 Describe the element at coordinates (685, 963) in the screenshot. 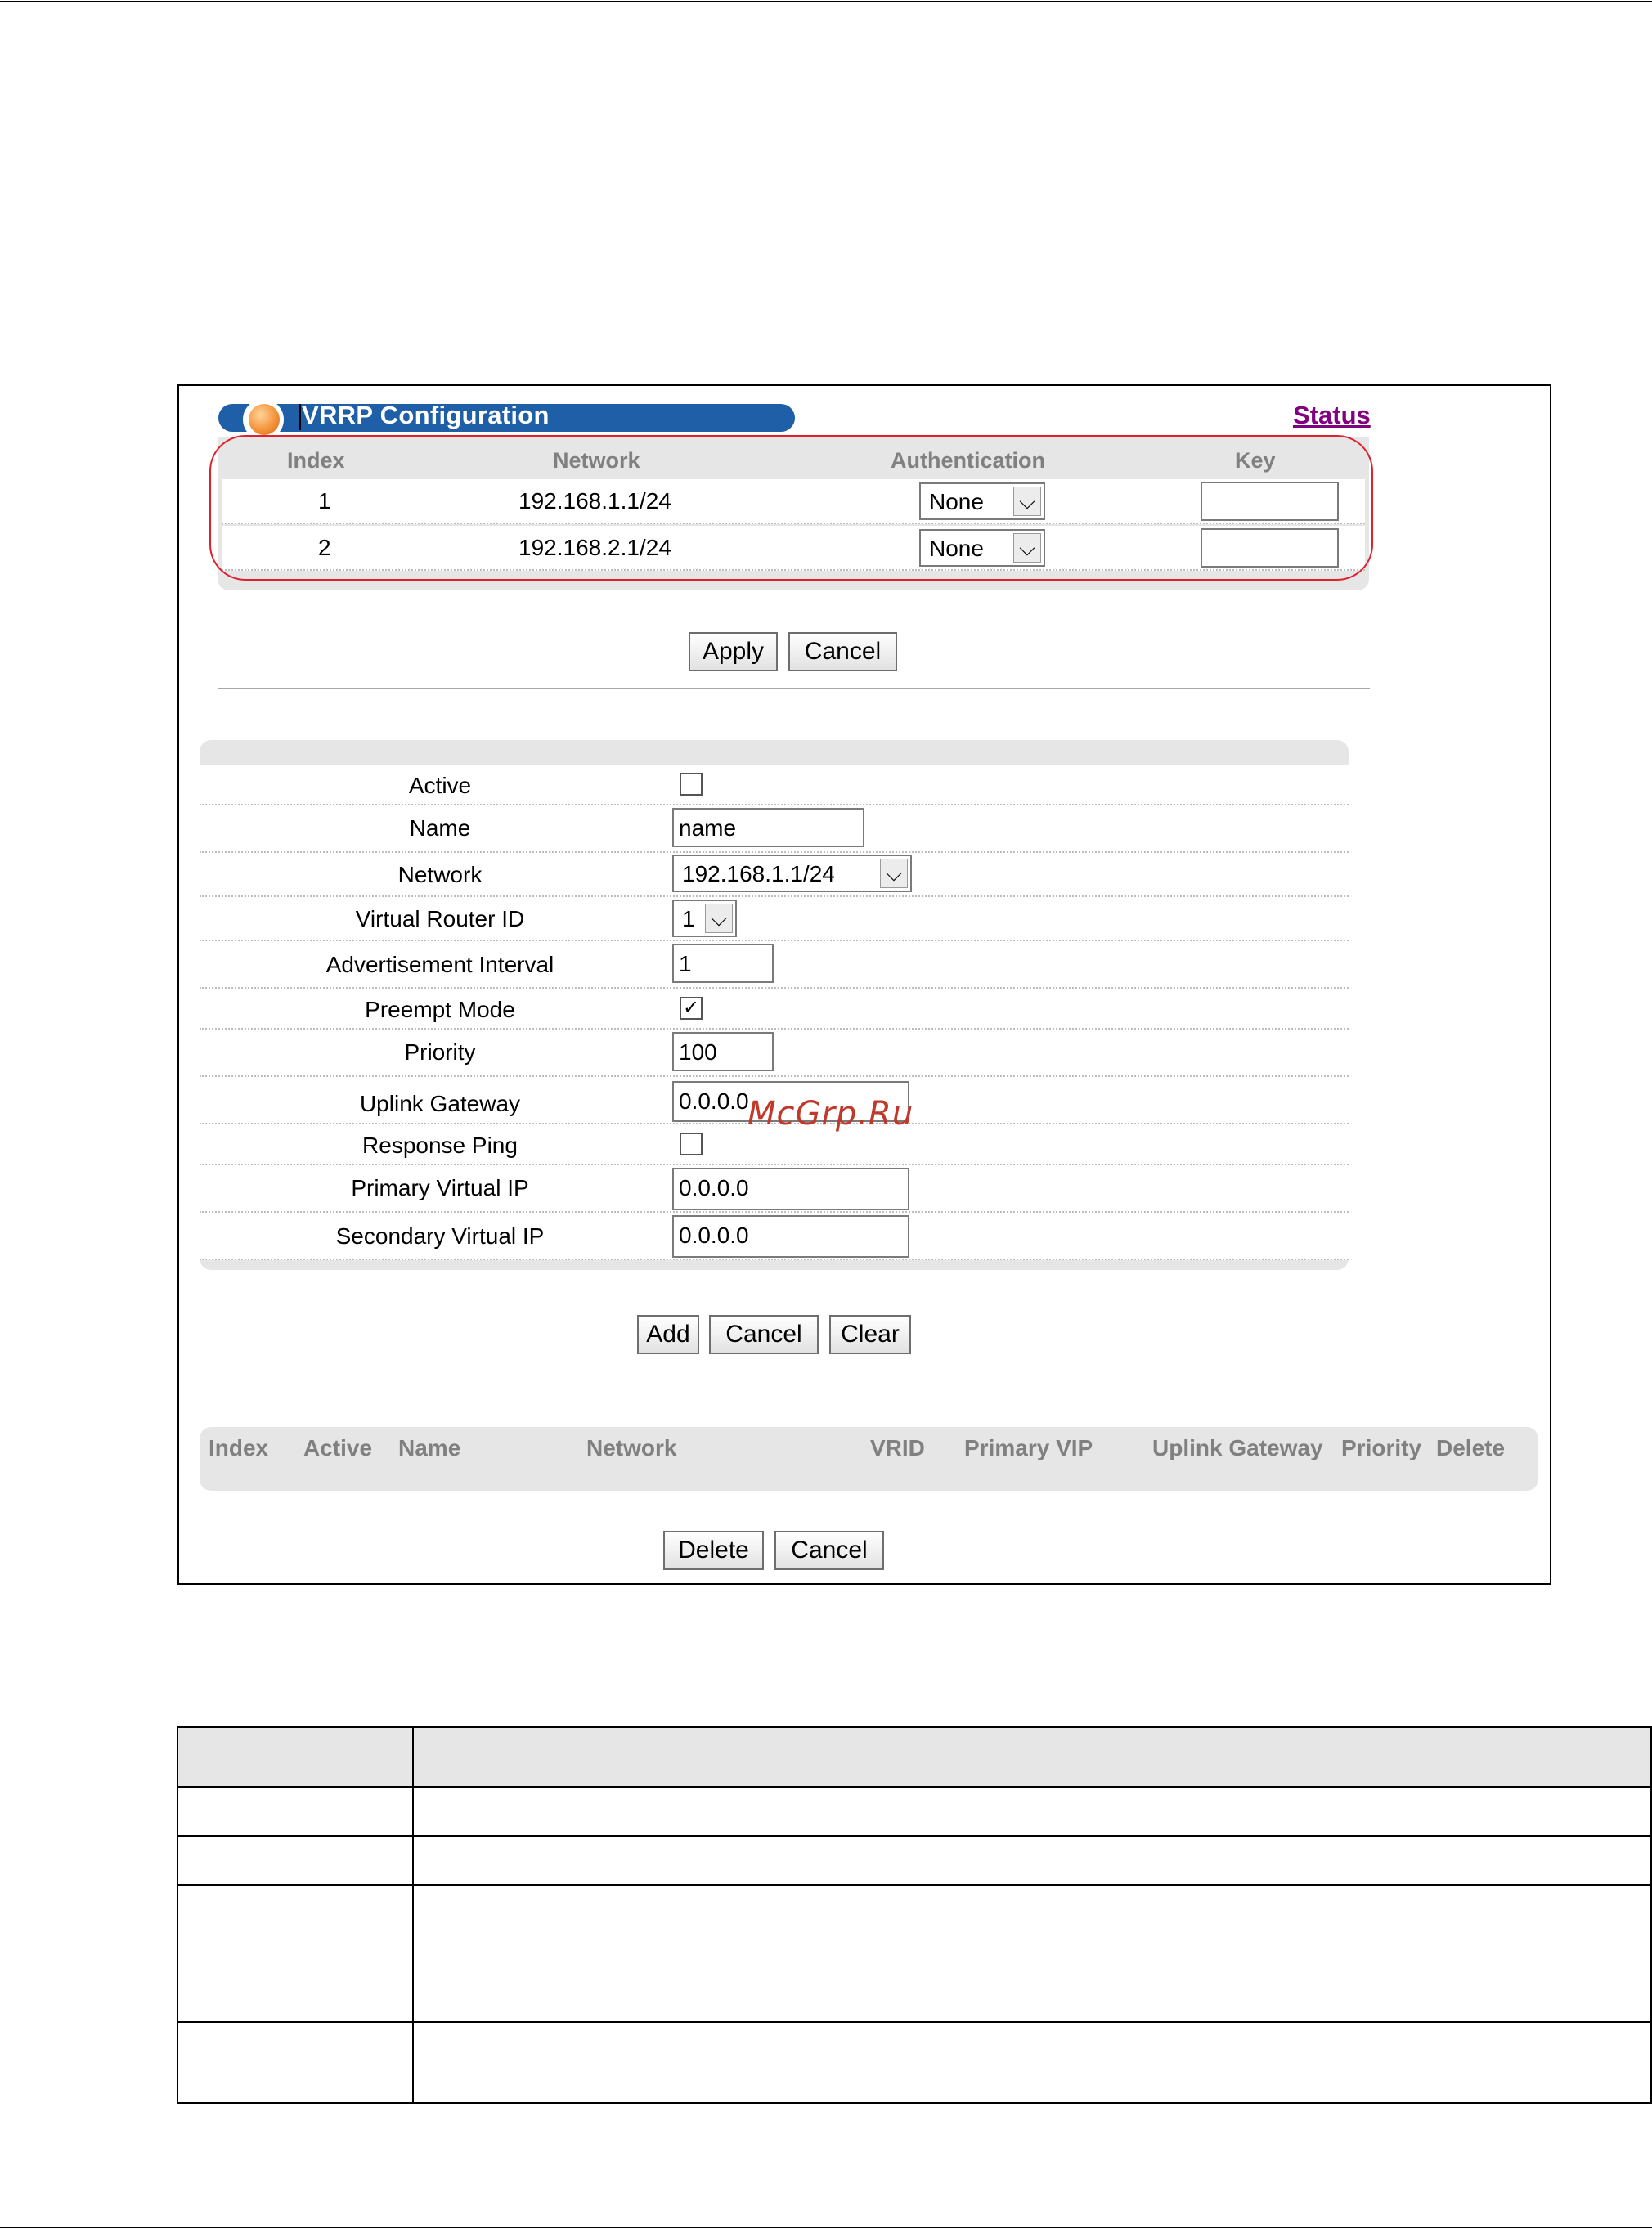

I see `advertisement-interval-value: 1` at that location.